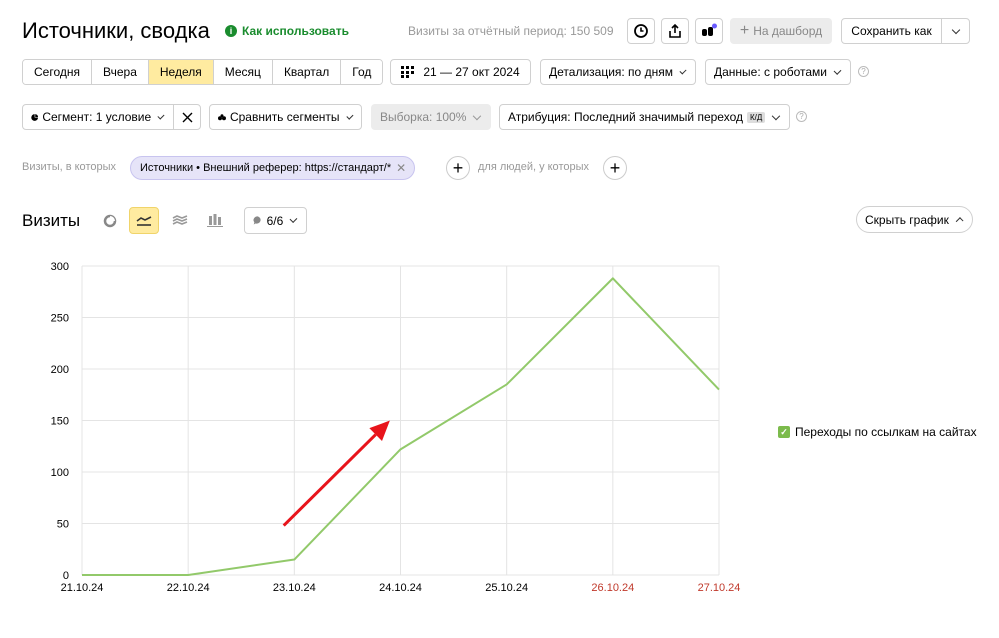 The width and height of the screenshot is (999, 638). I want to click on y-tick-label: 0, so click(66, 576).